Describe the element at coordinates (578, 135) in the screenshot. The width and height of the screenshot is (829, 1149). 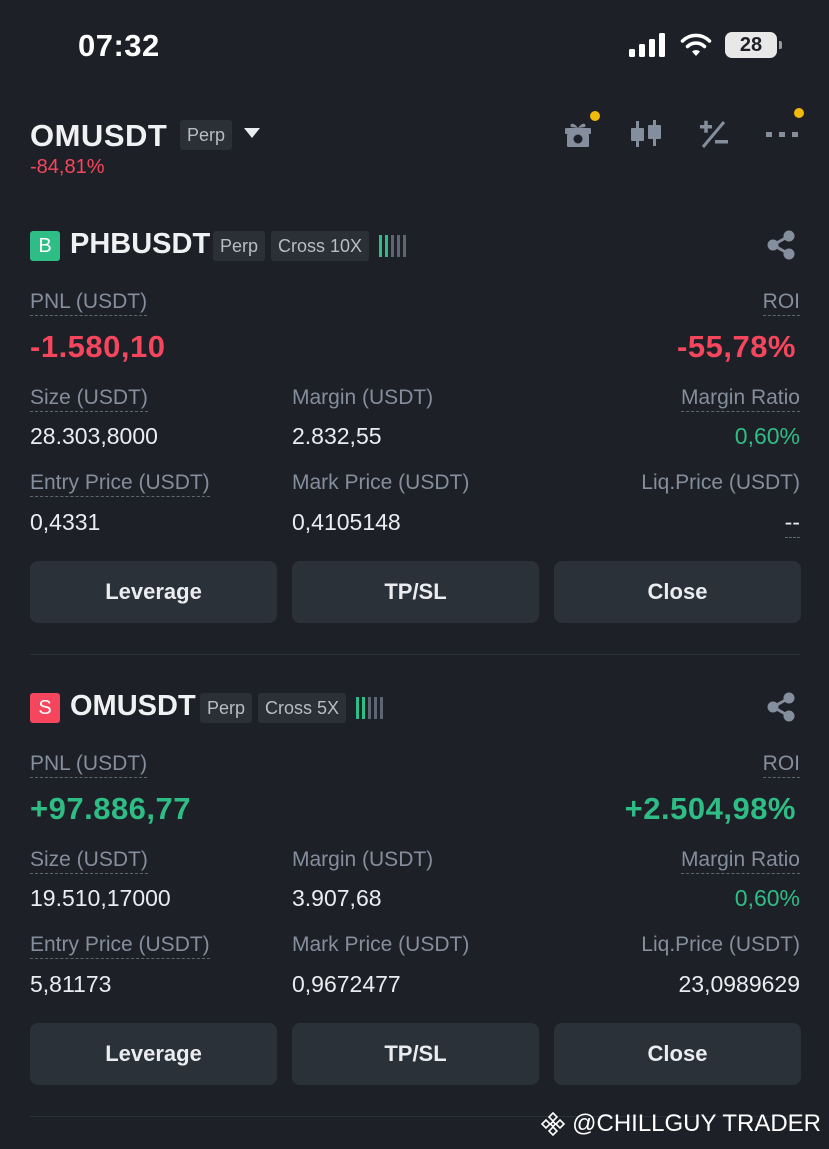
I see `gift-icon` at that location.